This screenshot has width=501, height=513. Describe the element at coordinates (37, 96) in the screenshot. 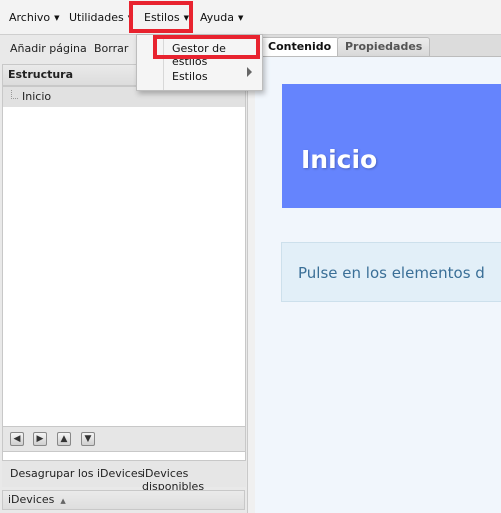

I see `tree-item-label: Inicio` at that location.